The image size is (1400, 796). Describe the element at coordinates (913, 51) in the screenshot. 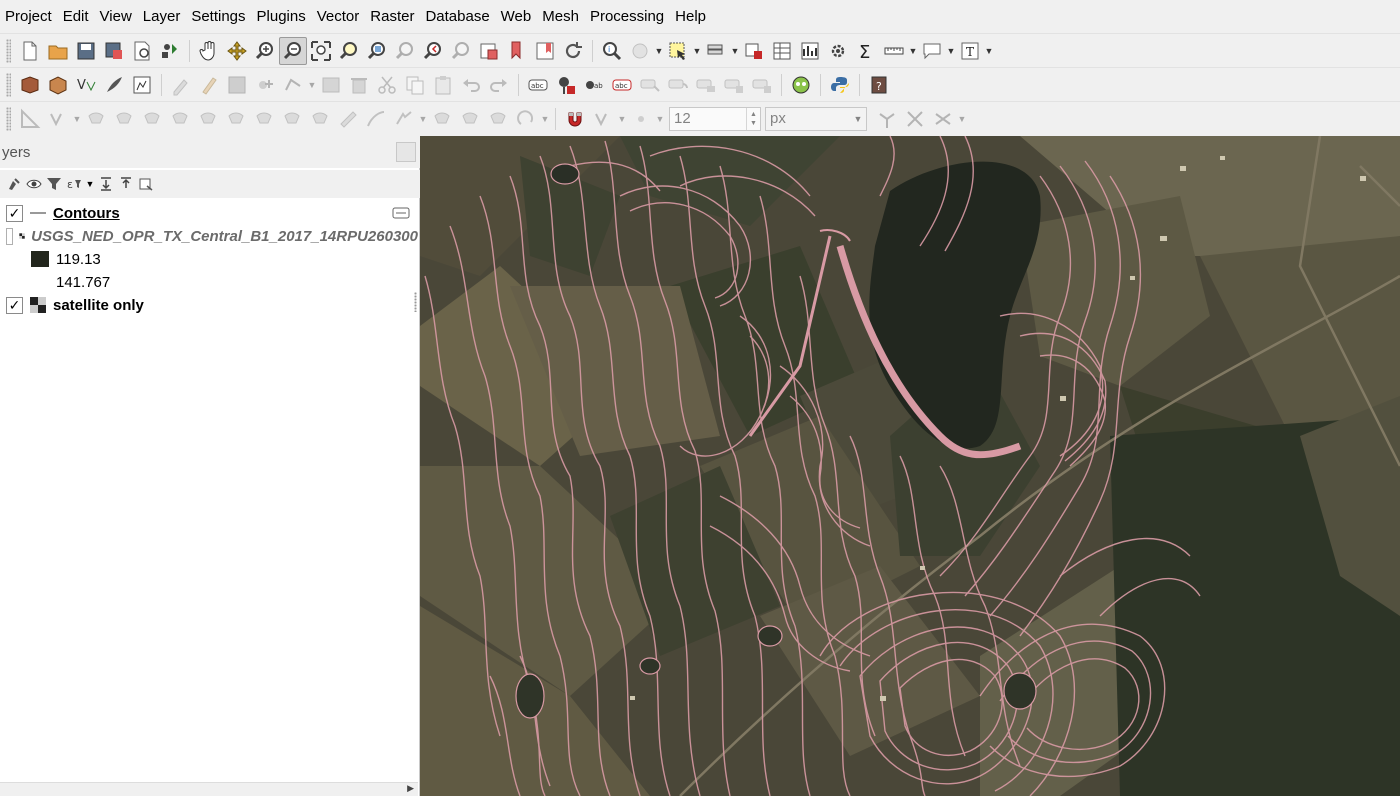

I see `measure-dropdown-icon: ▼` at that location.